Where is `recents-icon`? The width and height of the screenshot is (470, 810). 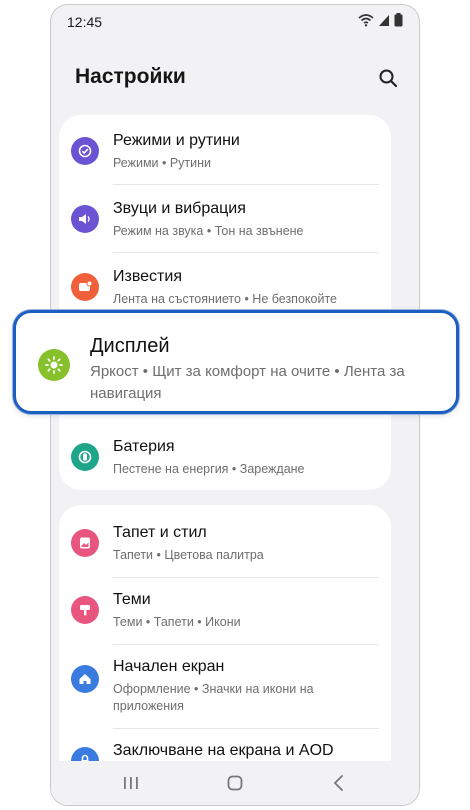
recents-icon is located at coordinates (131, 783).